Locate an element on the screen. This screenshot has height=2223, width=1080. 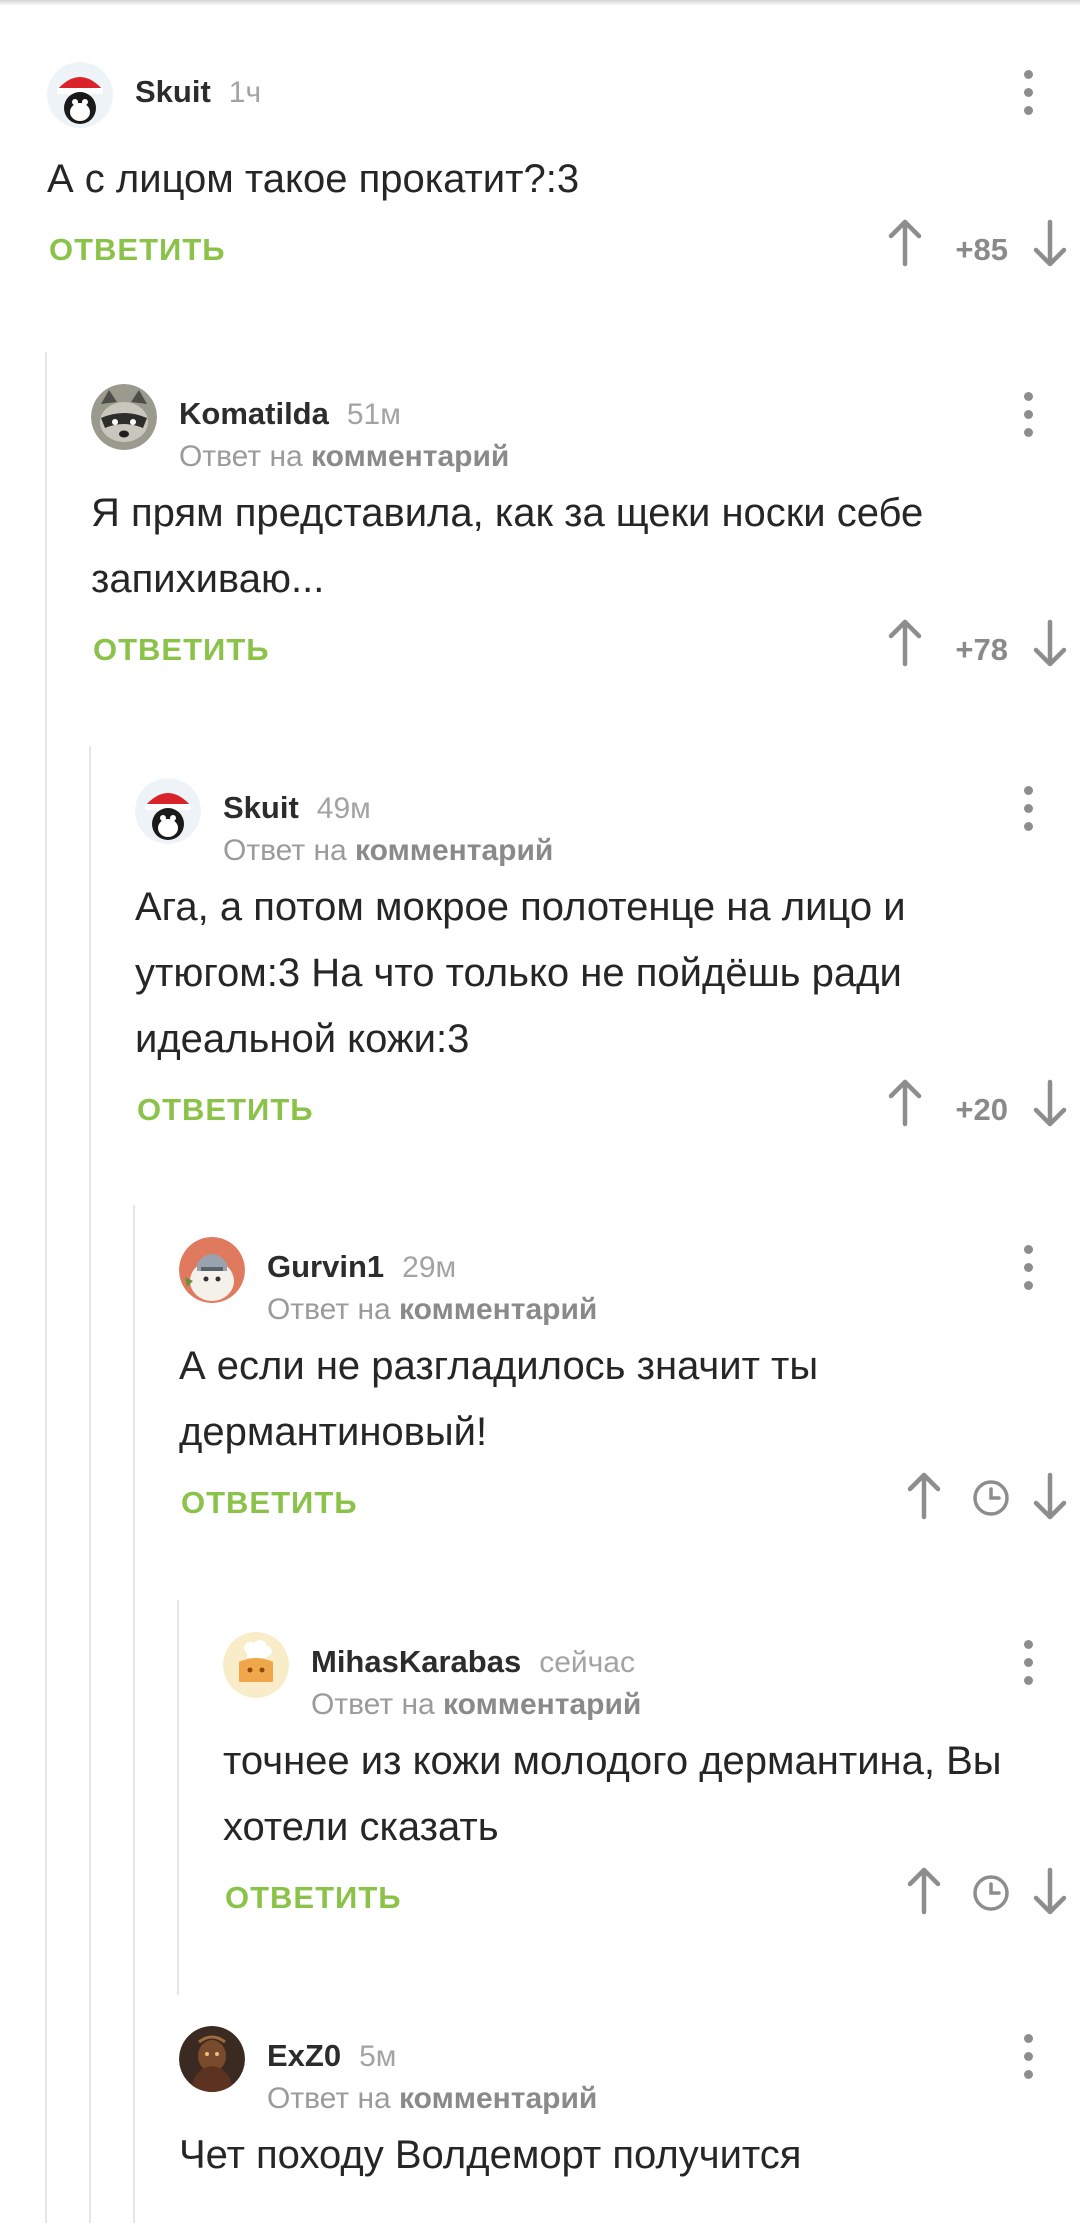
chef-avatar is located at coordinates (256, 1665).